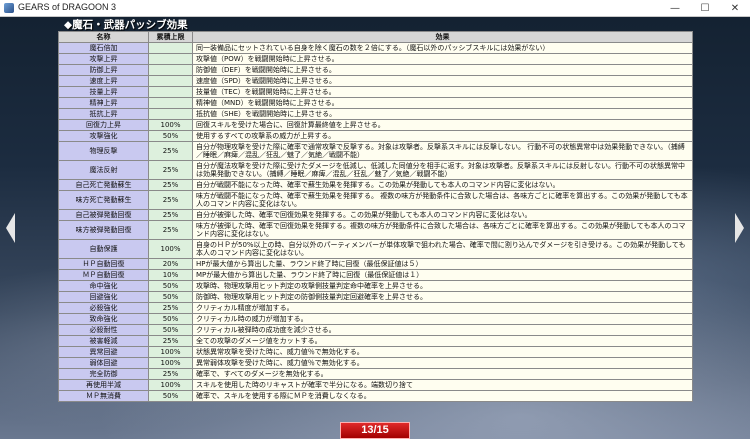 This screenshot has height=439, width=750. Describe the element at coordinates (67, 7) in the screenshot. I see `window-title: GEARS of DRAGOON 3` at that location.